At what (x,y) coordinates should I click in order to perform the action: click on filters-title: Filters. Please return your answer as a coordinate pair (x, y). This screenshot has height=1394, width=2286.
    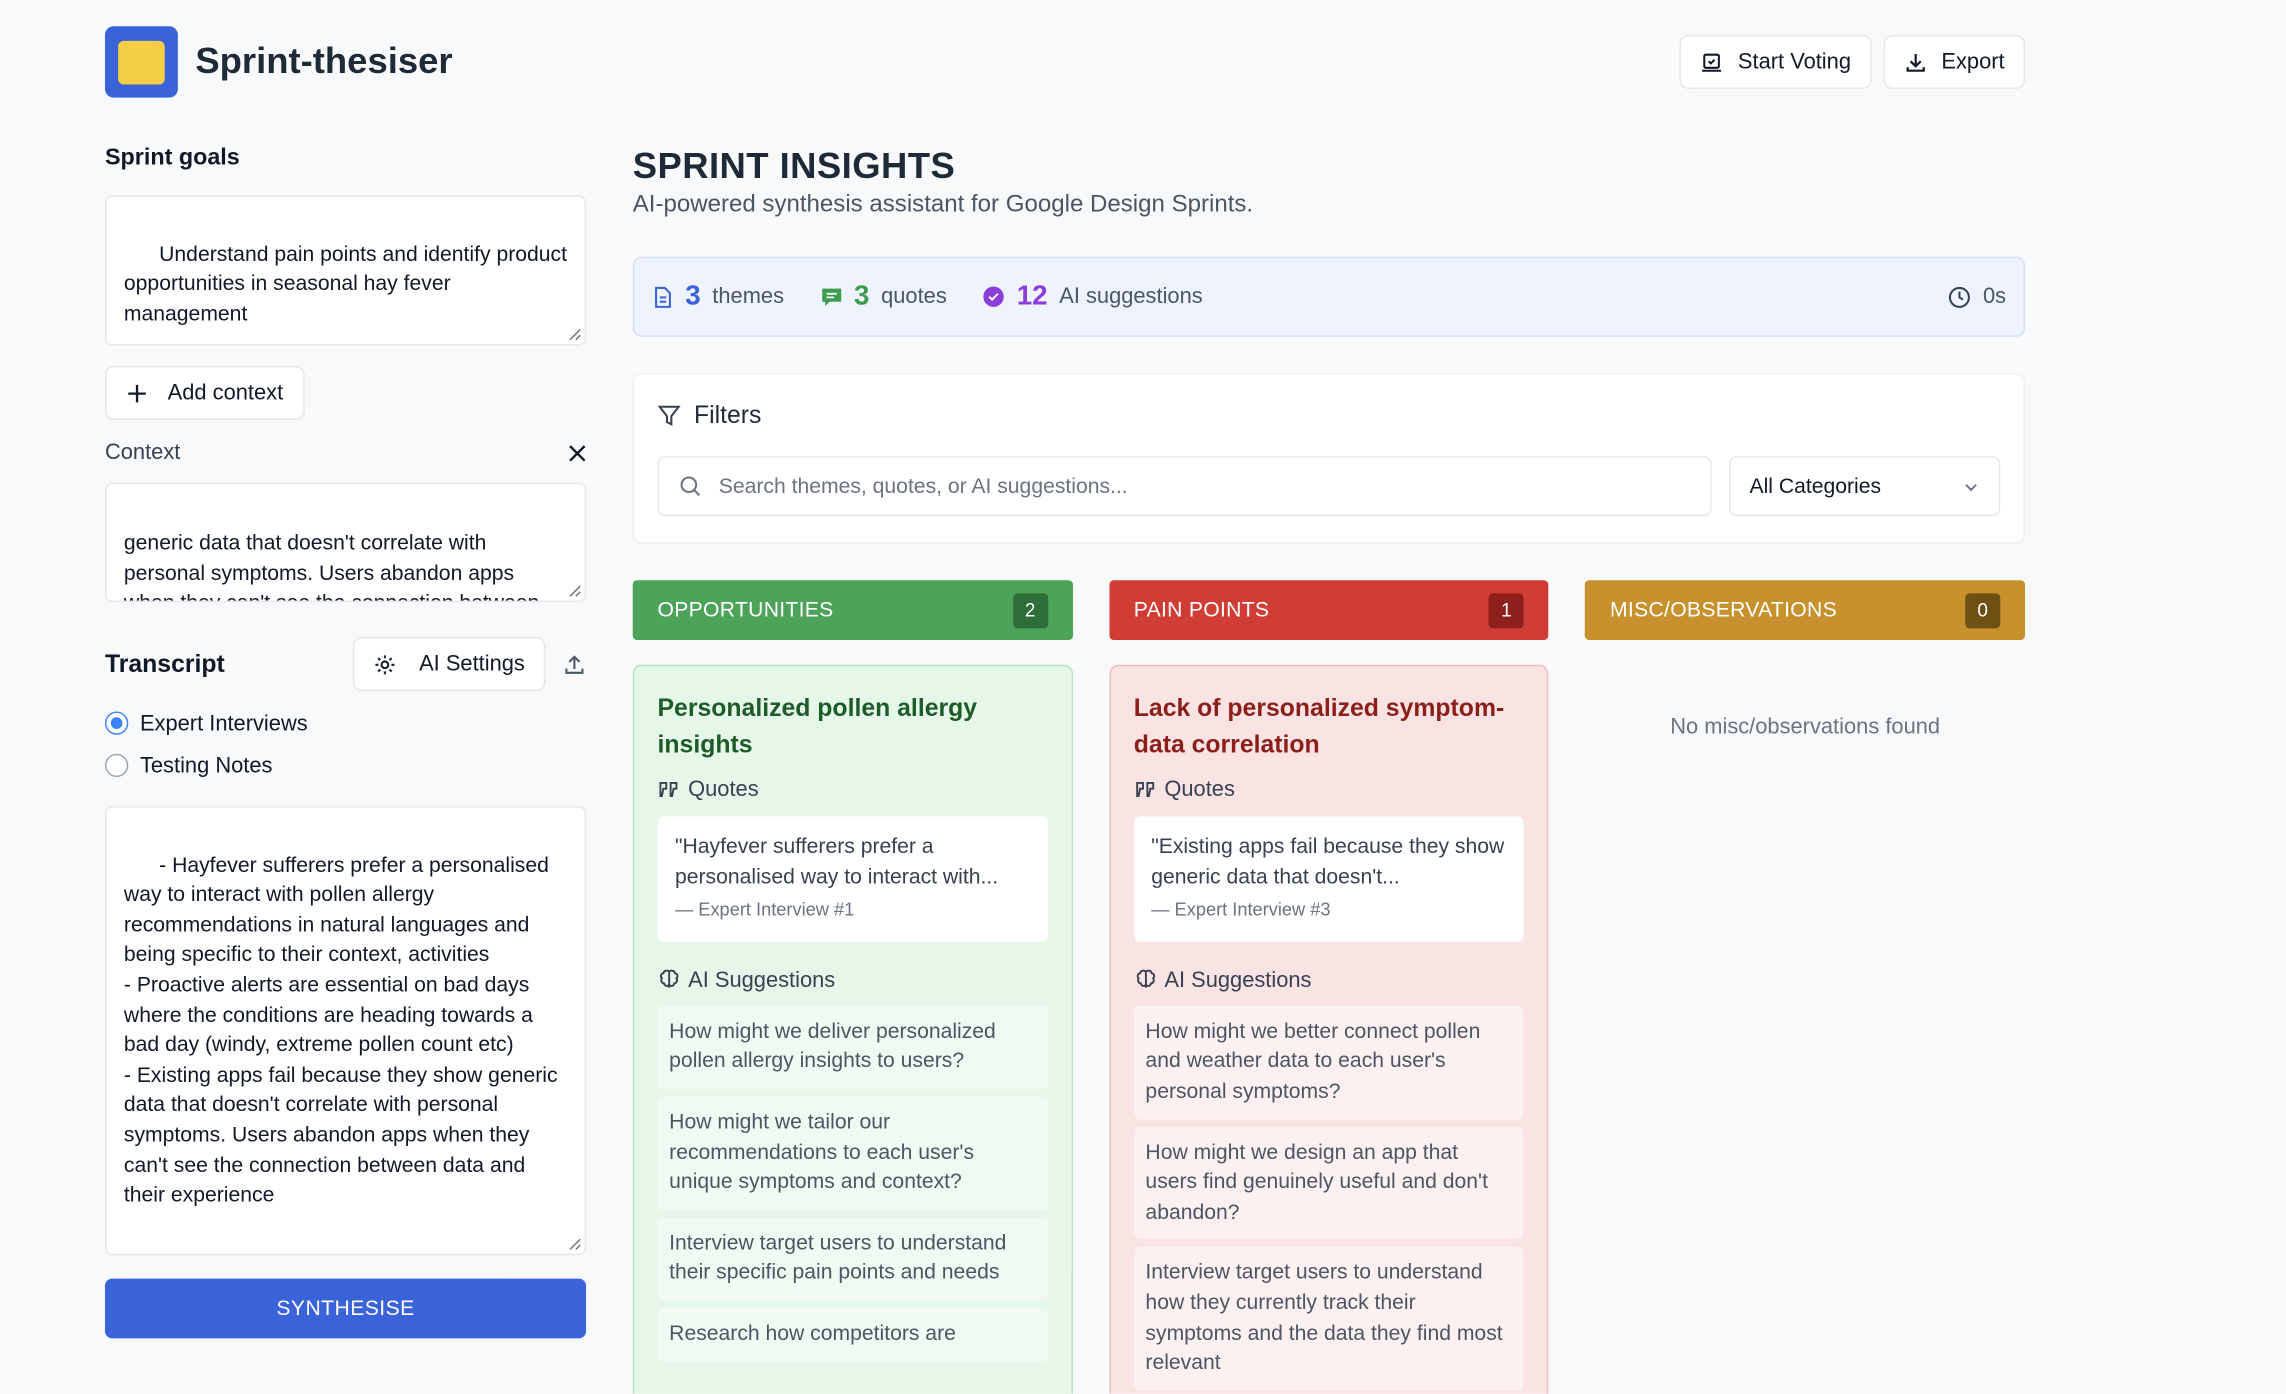
    Looking at the image, I should click on (727, 414).